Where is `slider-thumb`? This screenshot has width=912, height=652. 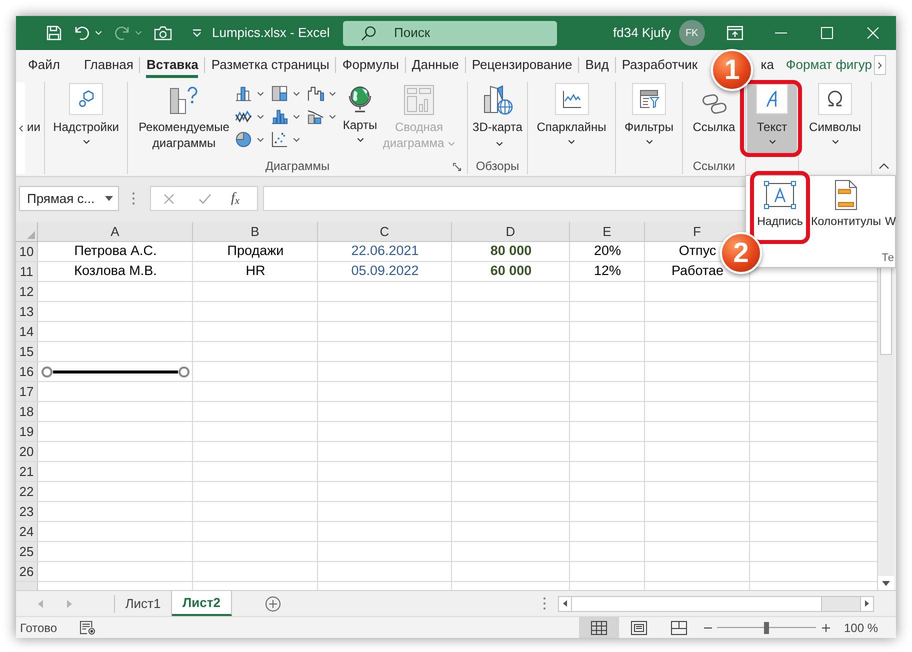 slider-thumb is located at coordinates (766, 628).